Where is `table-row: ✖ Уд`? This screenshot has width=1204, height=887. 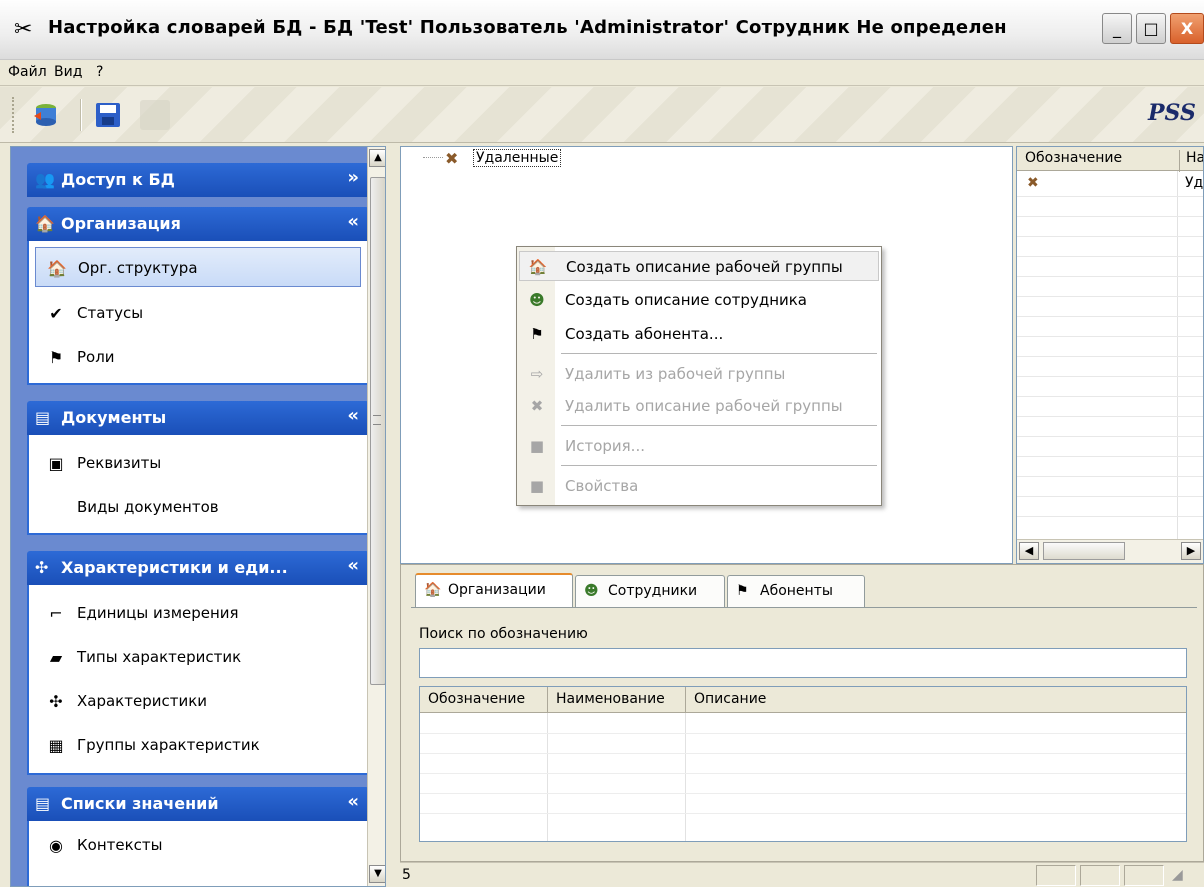 table-row: ✖ Уд is located at coordinates (1110, 184).